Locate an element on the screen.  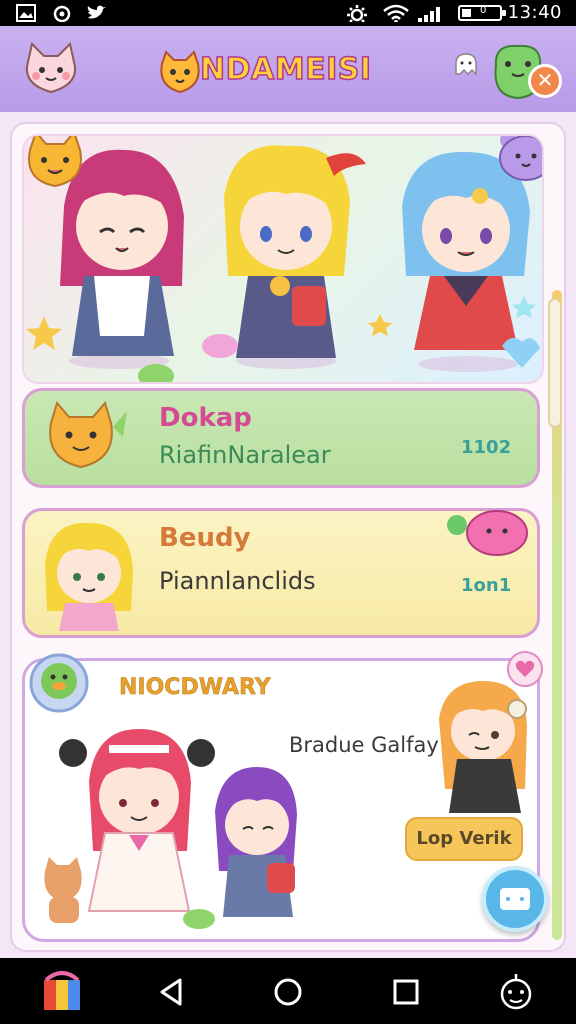
card-title: NIOCDWARY is located at coordinates (195, 688).